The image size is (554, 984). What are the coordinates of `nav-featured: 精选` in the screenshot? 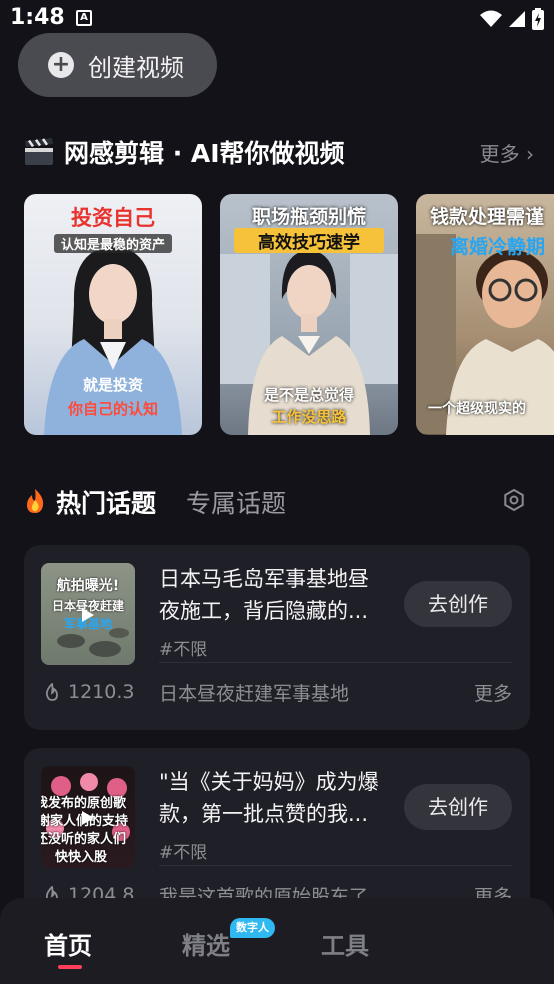 It's located at (206, 943).